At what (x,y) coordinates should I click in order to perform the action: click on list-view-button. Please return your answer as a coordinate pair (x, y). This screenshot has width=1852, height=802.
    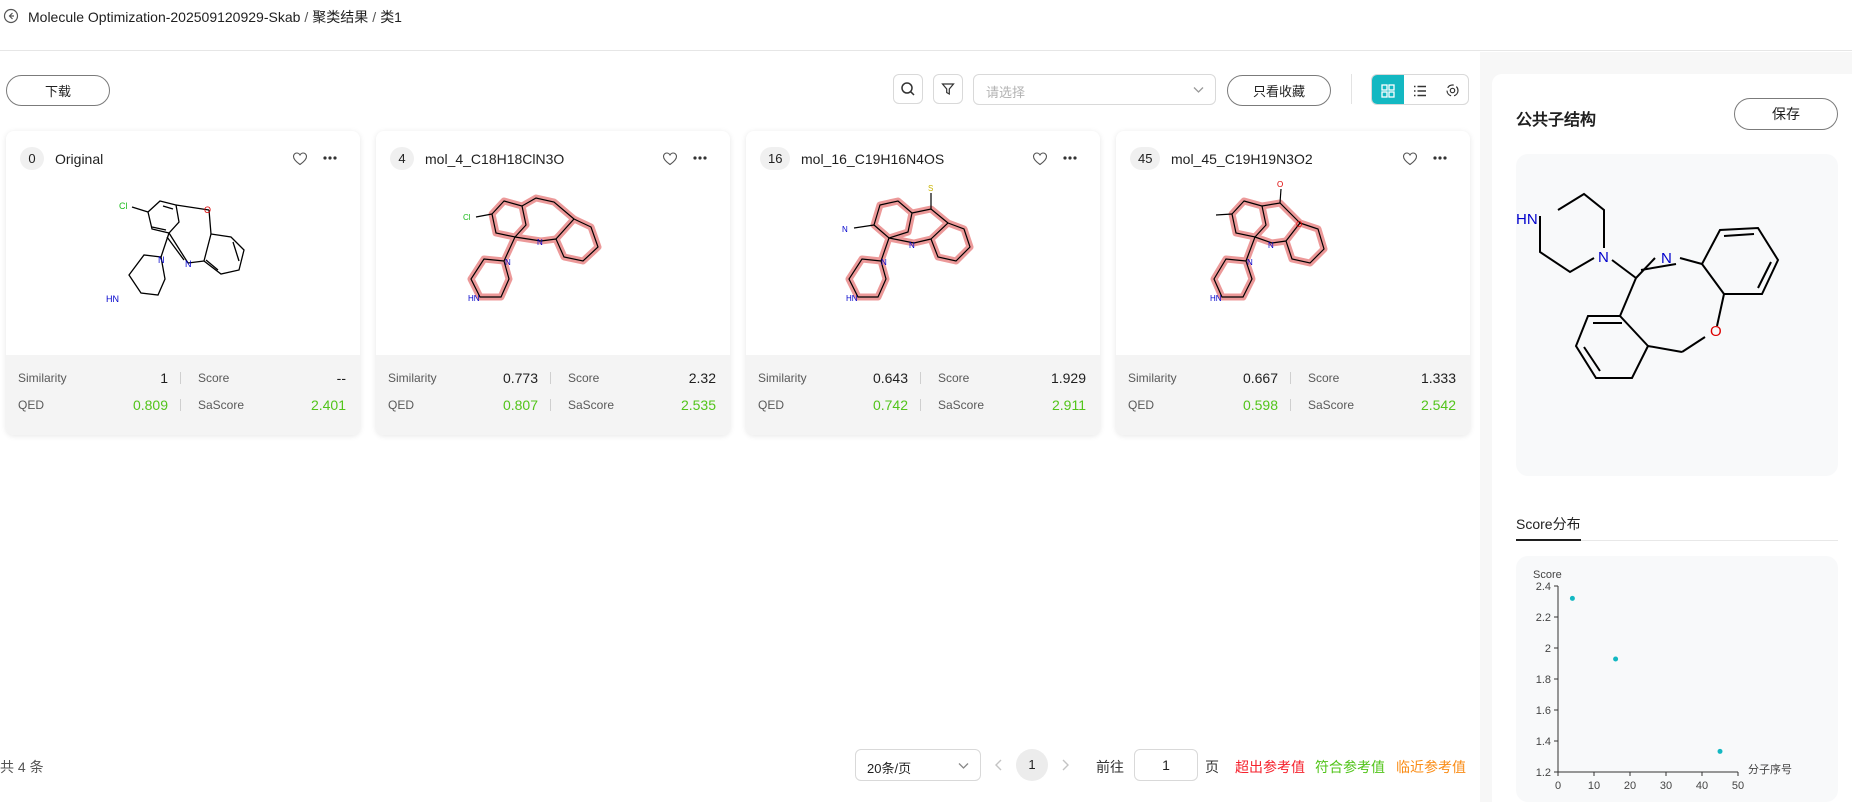
    Looking at the image, I should click on (1420, 89).